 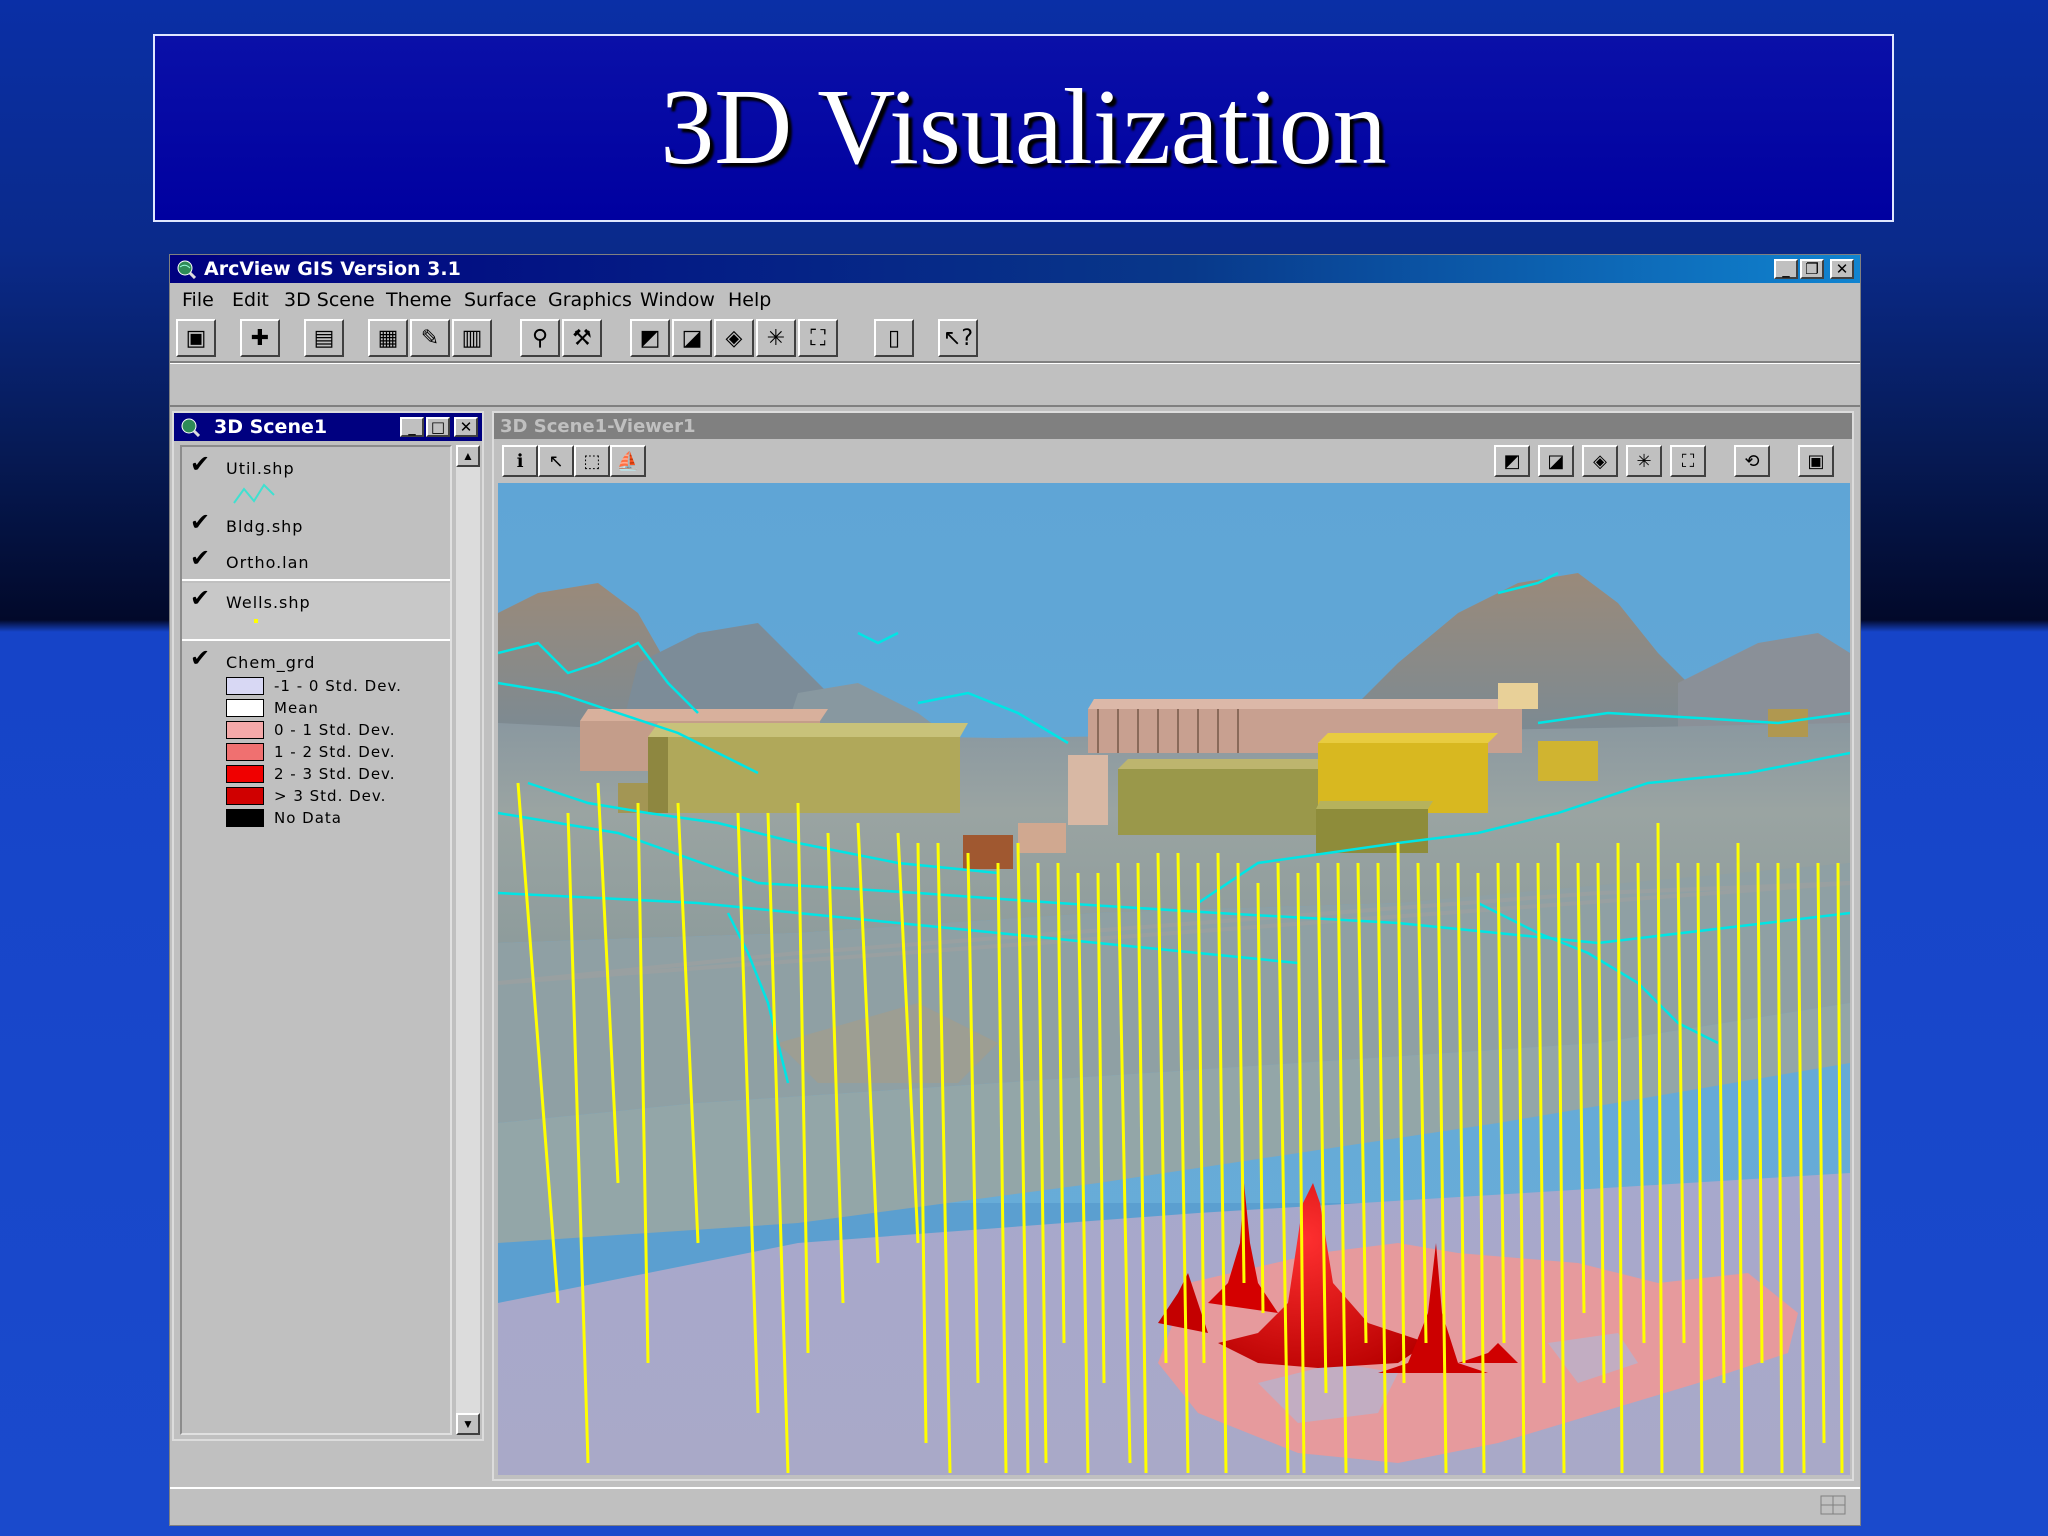 What do you see at coordinates (598, 426) in the screenshot?
I see `viewer-title: 3D Scene1-Viewer1` at bounding box center [598, 426].